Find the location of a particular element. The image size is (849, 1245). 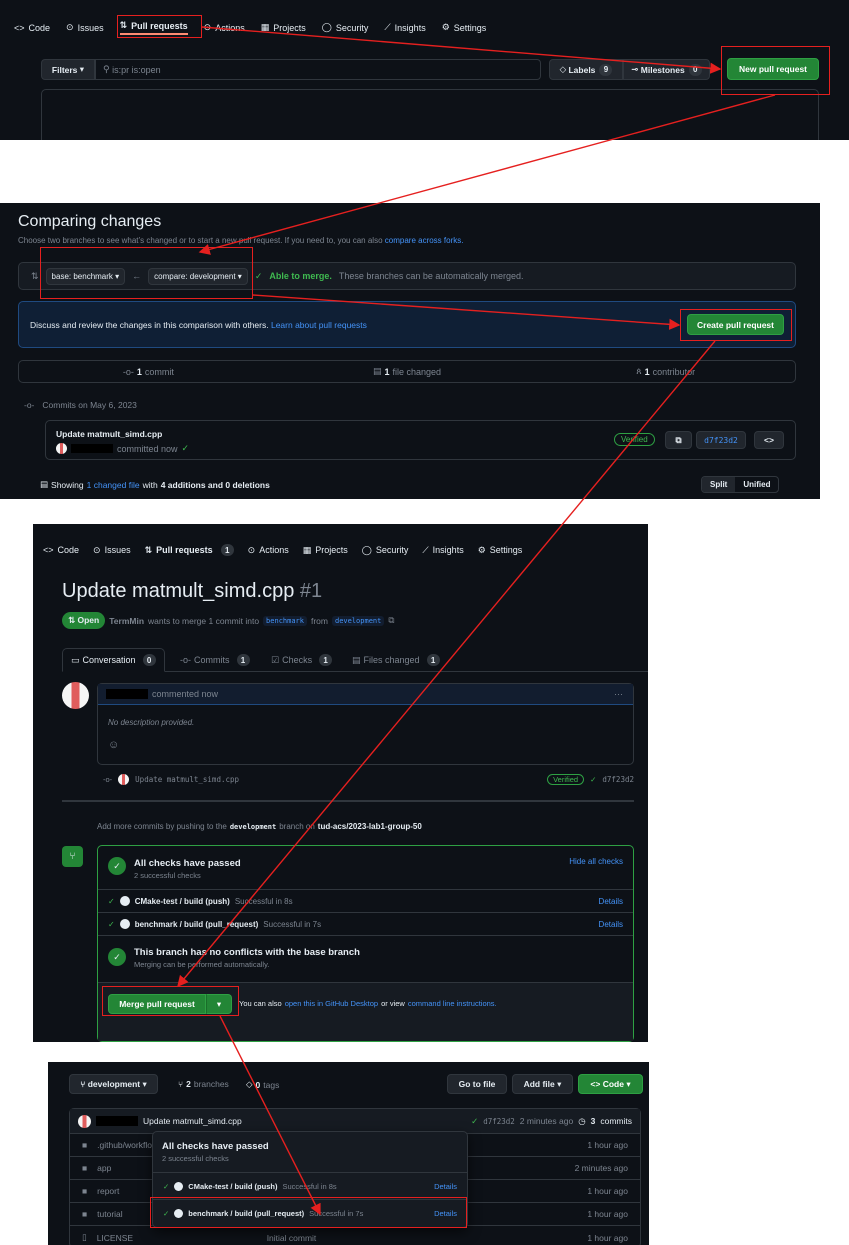

split-button: Split is located at coordinates (719, 484).